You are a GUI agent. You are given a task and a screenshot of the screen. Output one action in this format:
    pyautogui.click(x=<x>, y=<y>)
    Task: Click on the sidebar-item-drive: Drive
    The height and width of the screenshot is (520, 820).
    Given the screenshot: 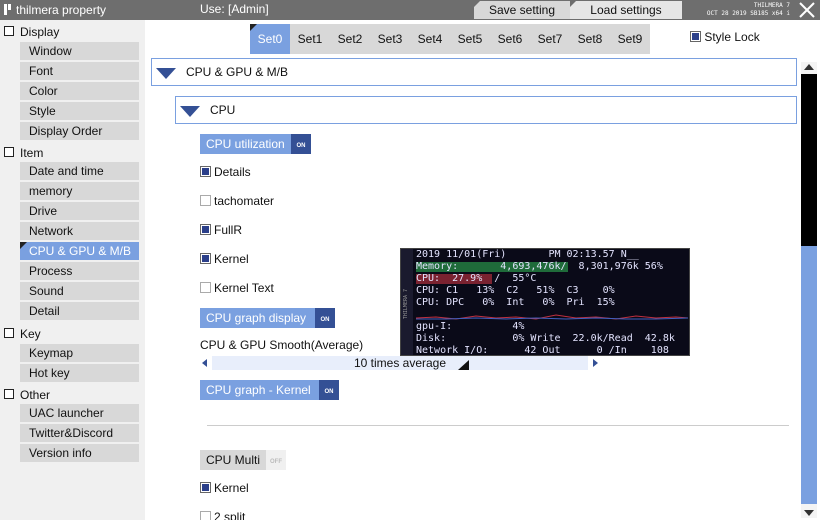 What is the action you would take?
    pyautogui.click(x=79, y=211)
    